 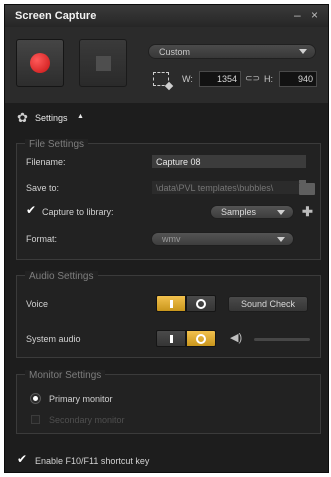 I want to click on title-bar: Screen Capture – ×, so click(x=166, y=16).